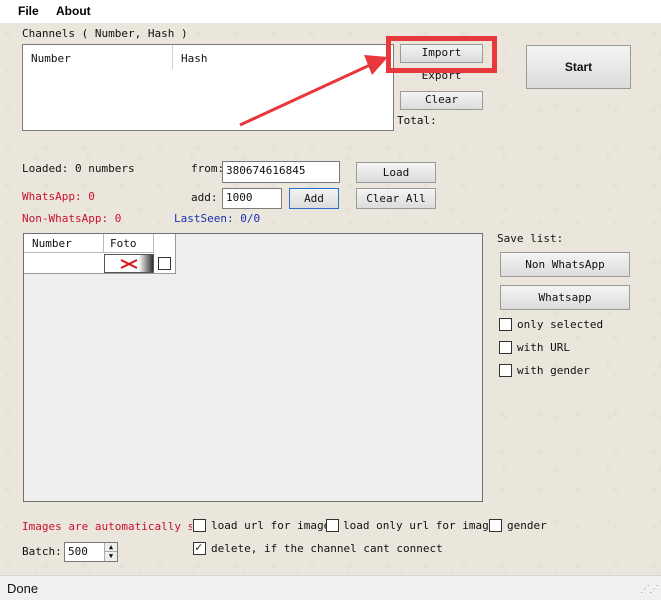 The height and width of the screenshot is (600, 661). I want to click on grid-col-number: Number, so click(52, 243).